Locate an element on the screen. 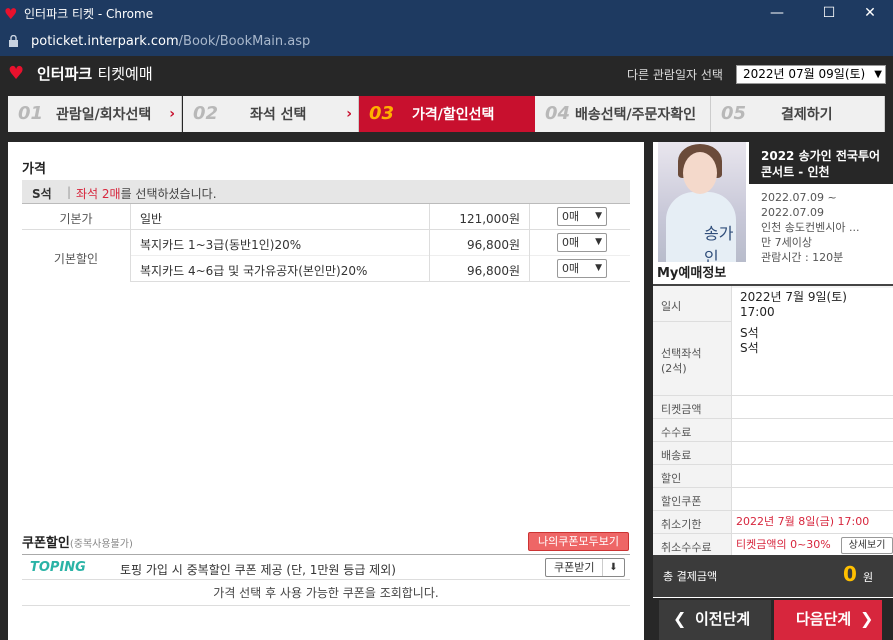  price-amount: 121,000원 is located at coordinates (489, 219).